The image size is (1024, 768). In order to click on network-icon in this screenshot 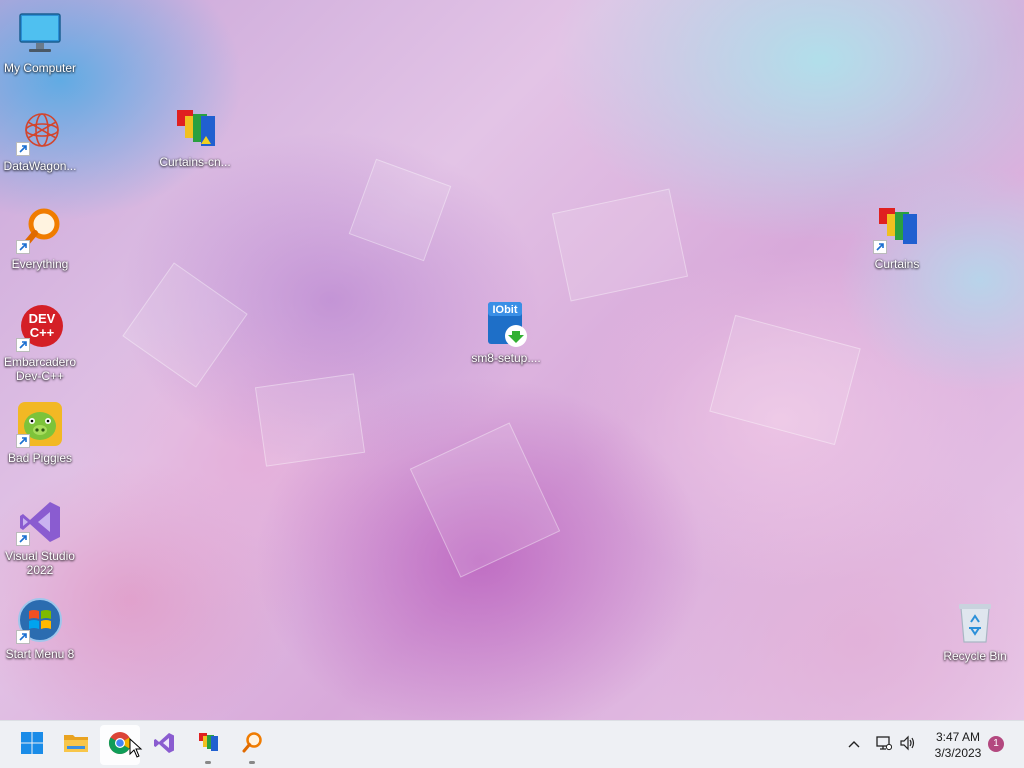, I will do `click(883, 745)`.